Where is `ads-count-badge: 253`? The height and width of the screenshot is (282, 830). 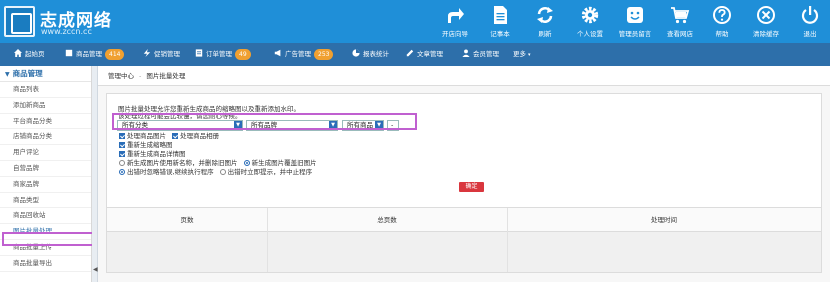
ads-count-badge: 253 is located at coordinates (324, 54).